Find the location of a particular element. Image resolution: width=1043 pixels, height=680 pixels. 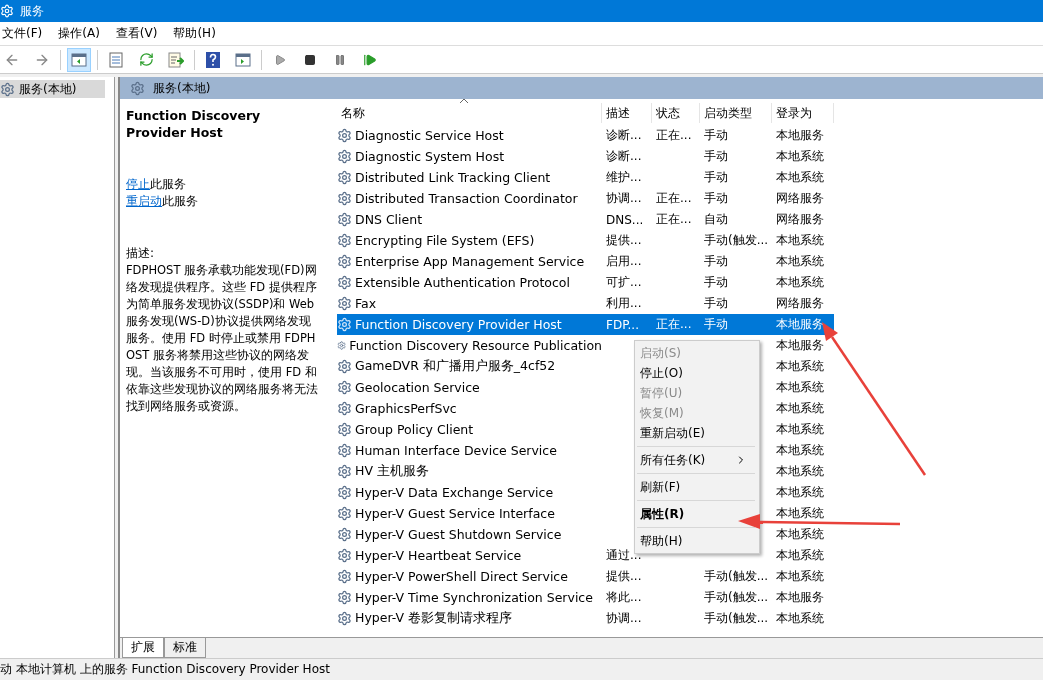

description-label: 描述: is located at coordinates (141, 253).